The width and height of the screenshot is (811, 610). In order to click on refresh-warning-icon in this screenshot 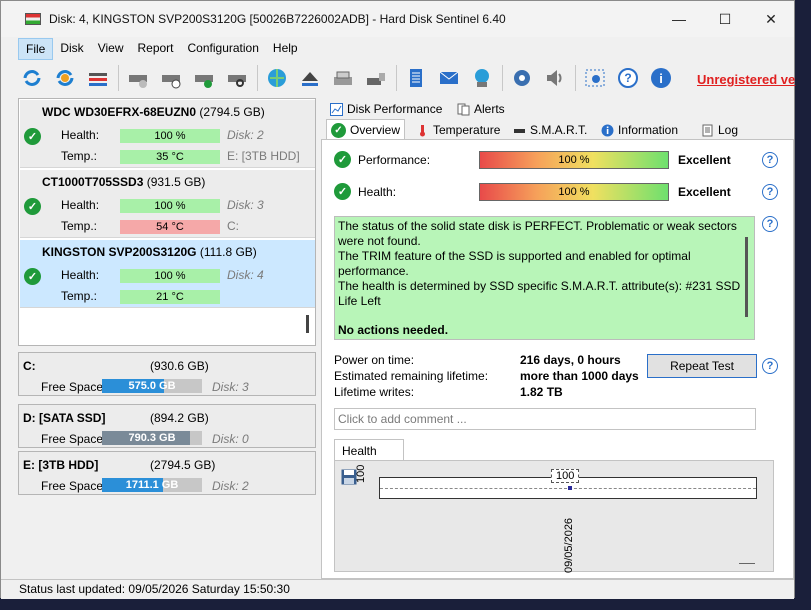, I will do `click(65, 78)`.